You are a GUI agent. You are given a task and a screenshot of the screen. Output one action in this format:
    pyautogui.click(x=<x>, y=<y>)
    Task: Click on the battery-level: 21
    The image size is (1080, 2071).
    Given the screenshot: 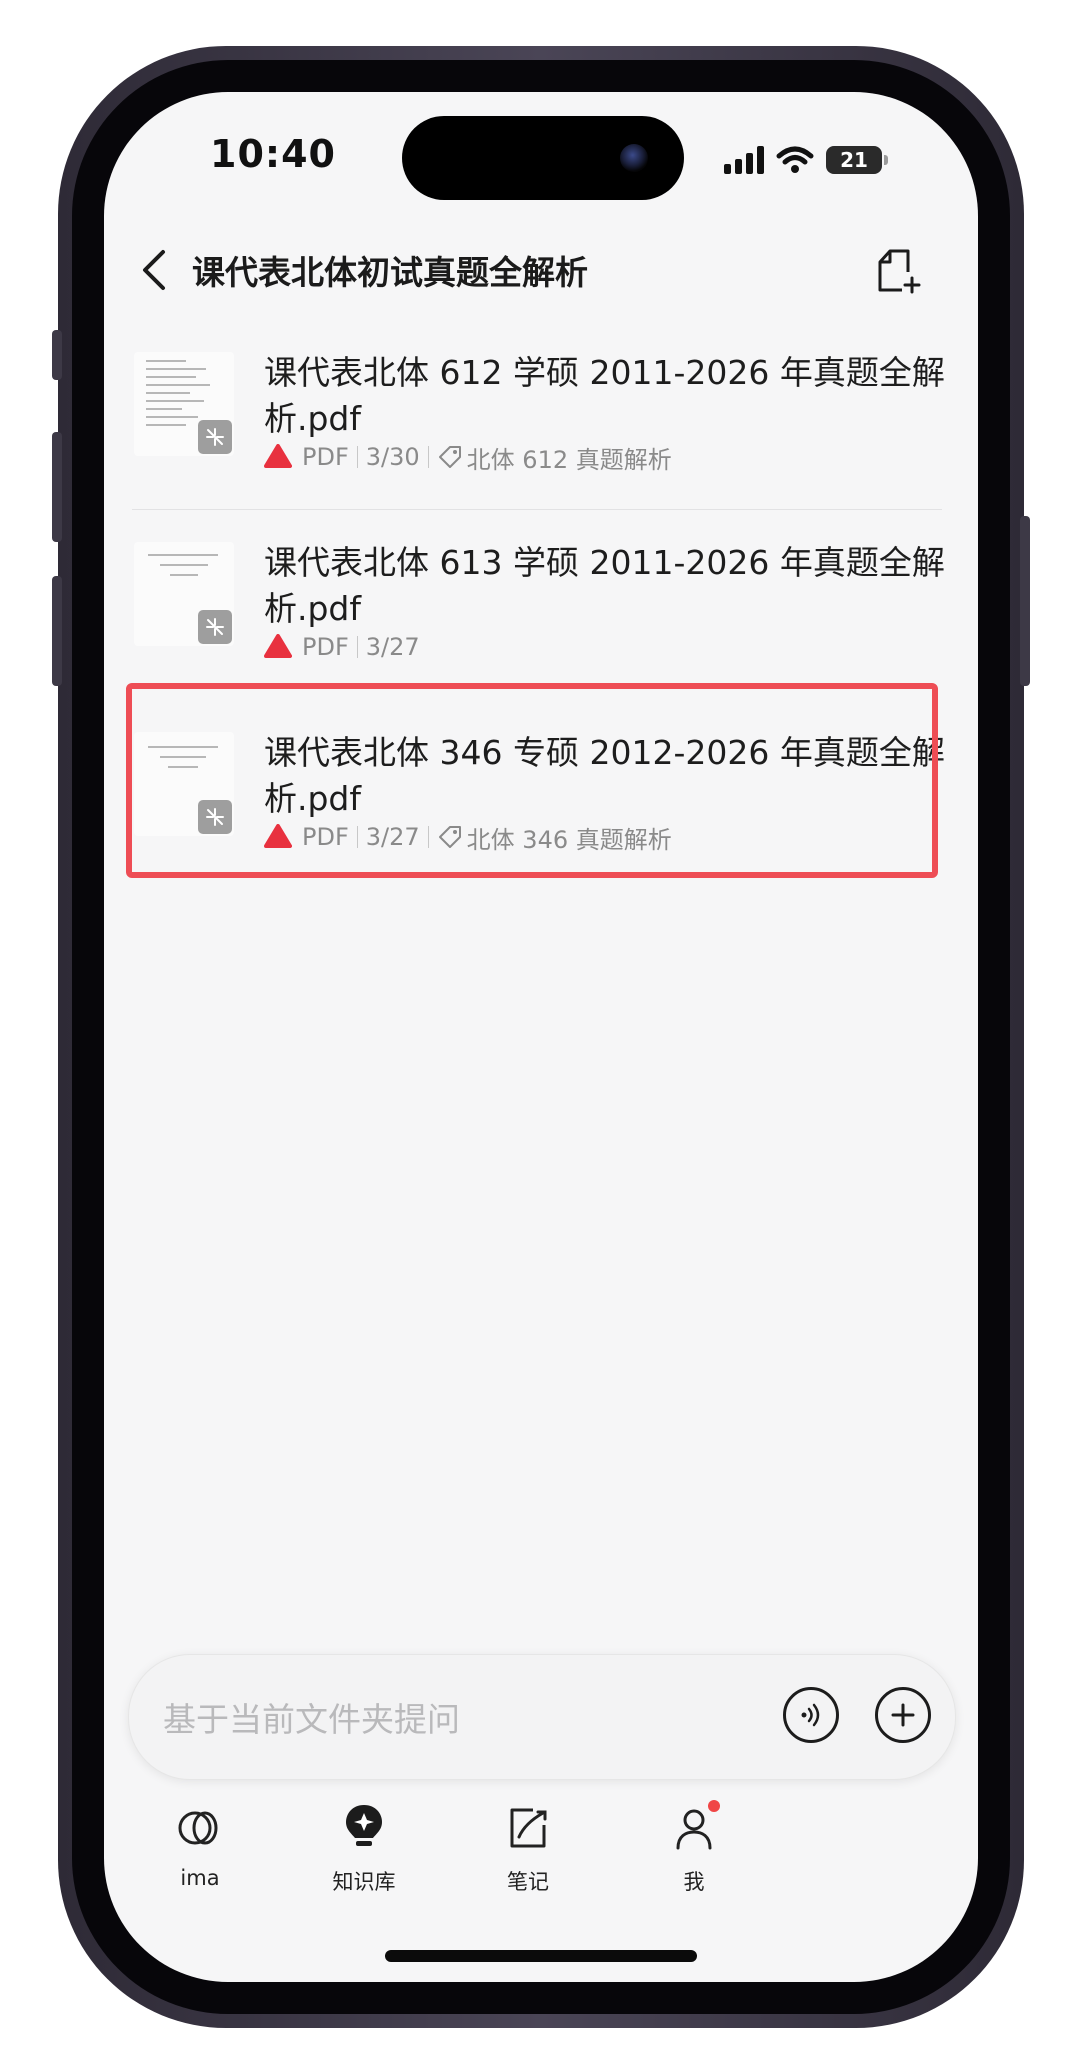 What is the action you would take?
    pyautogui.click(x=854, y=160)
    